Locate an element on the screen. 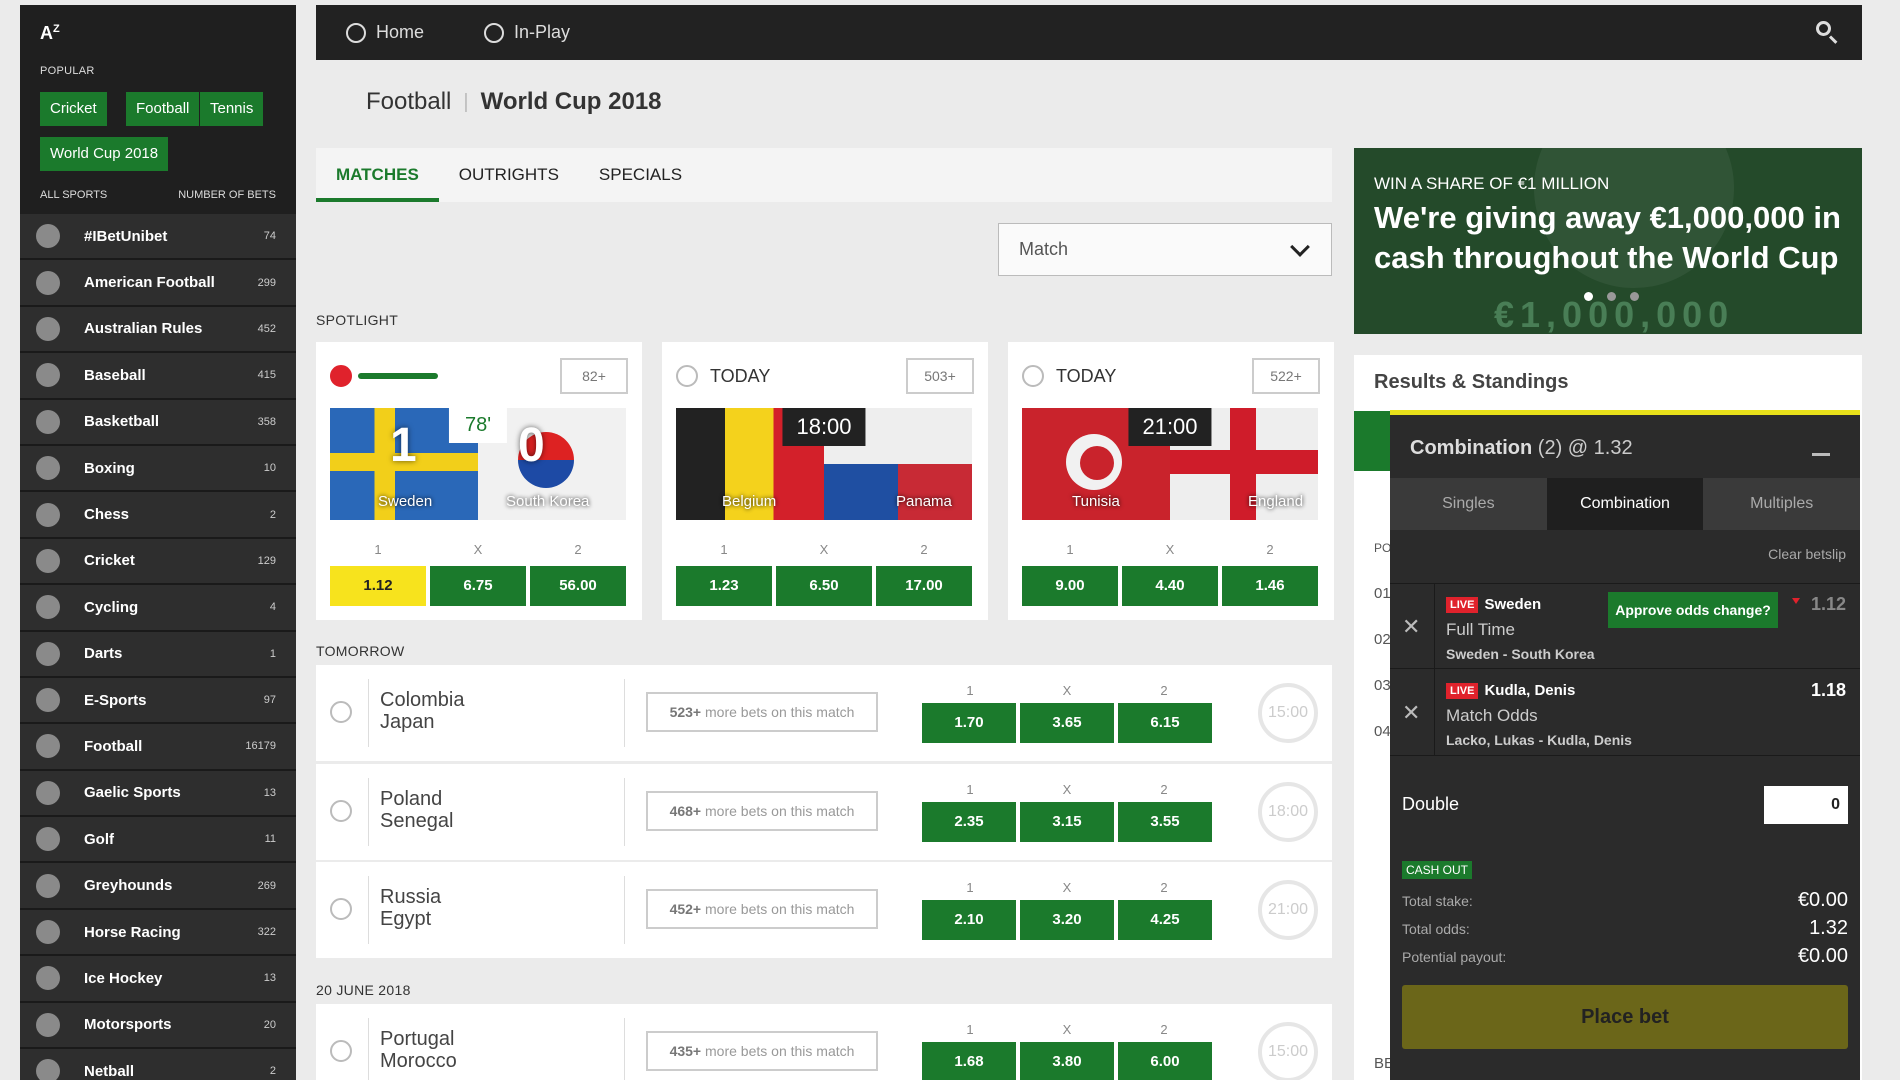 This screenshot has width=1900, height=1080. sport-item: American Football 299 is located at coordinates (158, 283).